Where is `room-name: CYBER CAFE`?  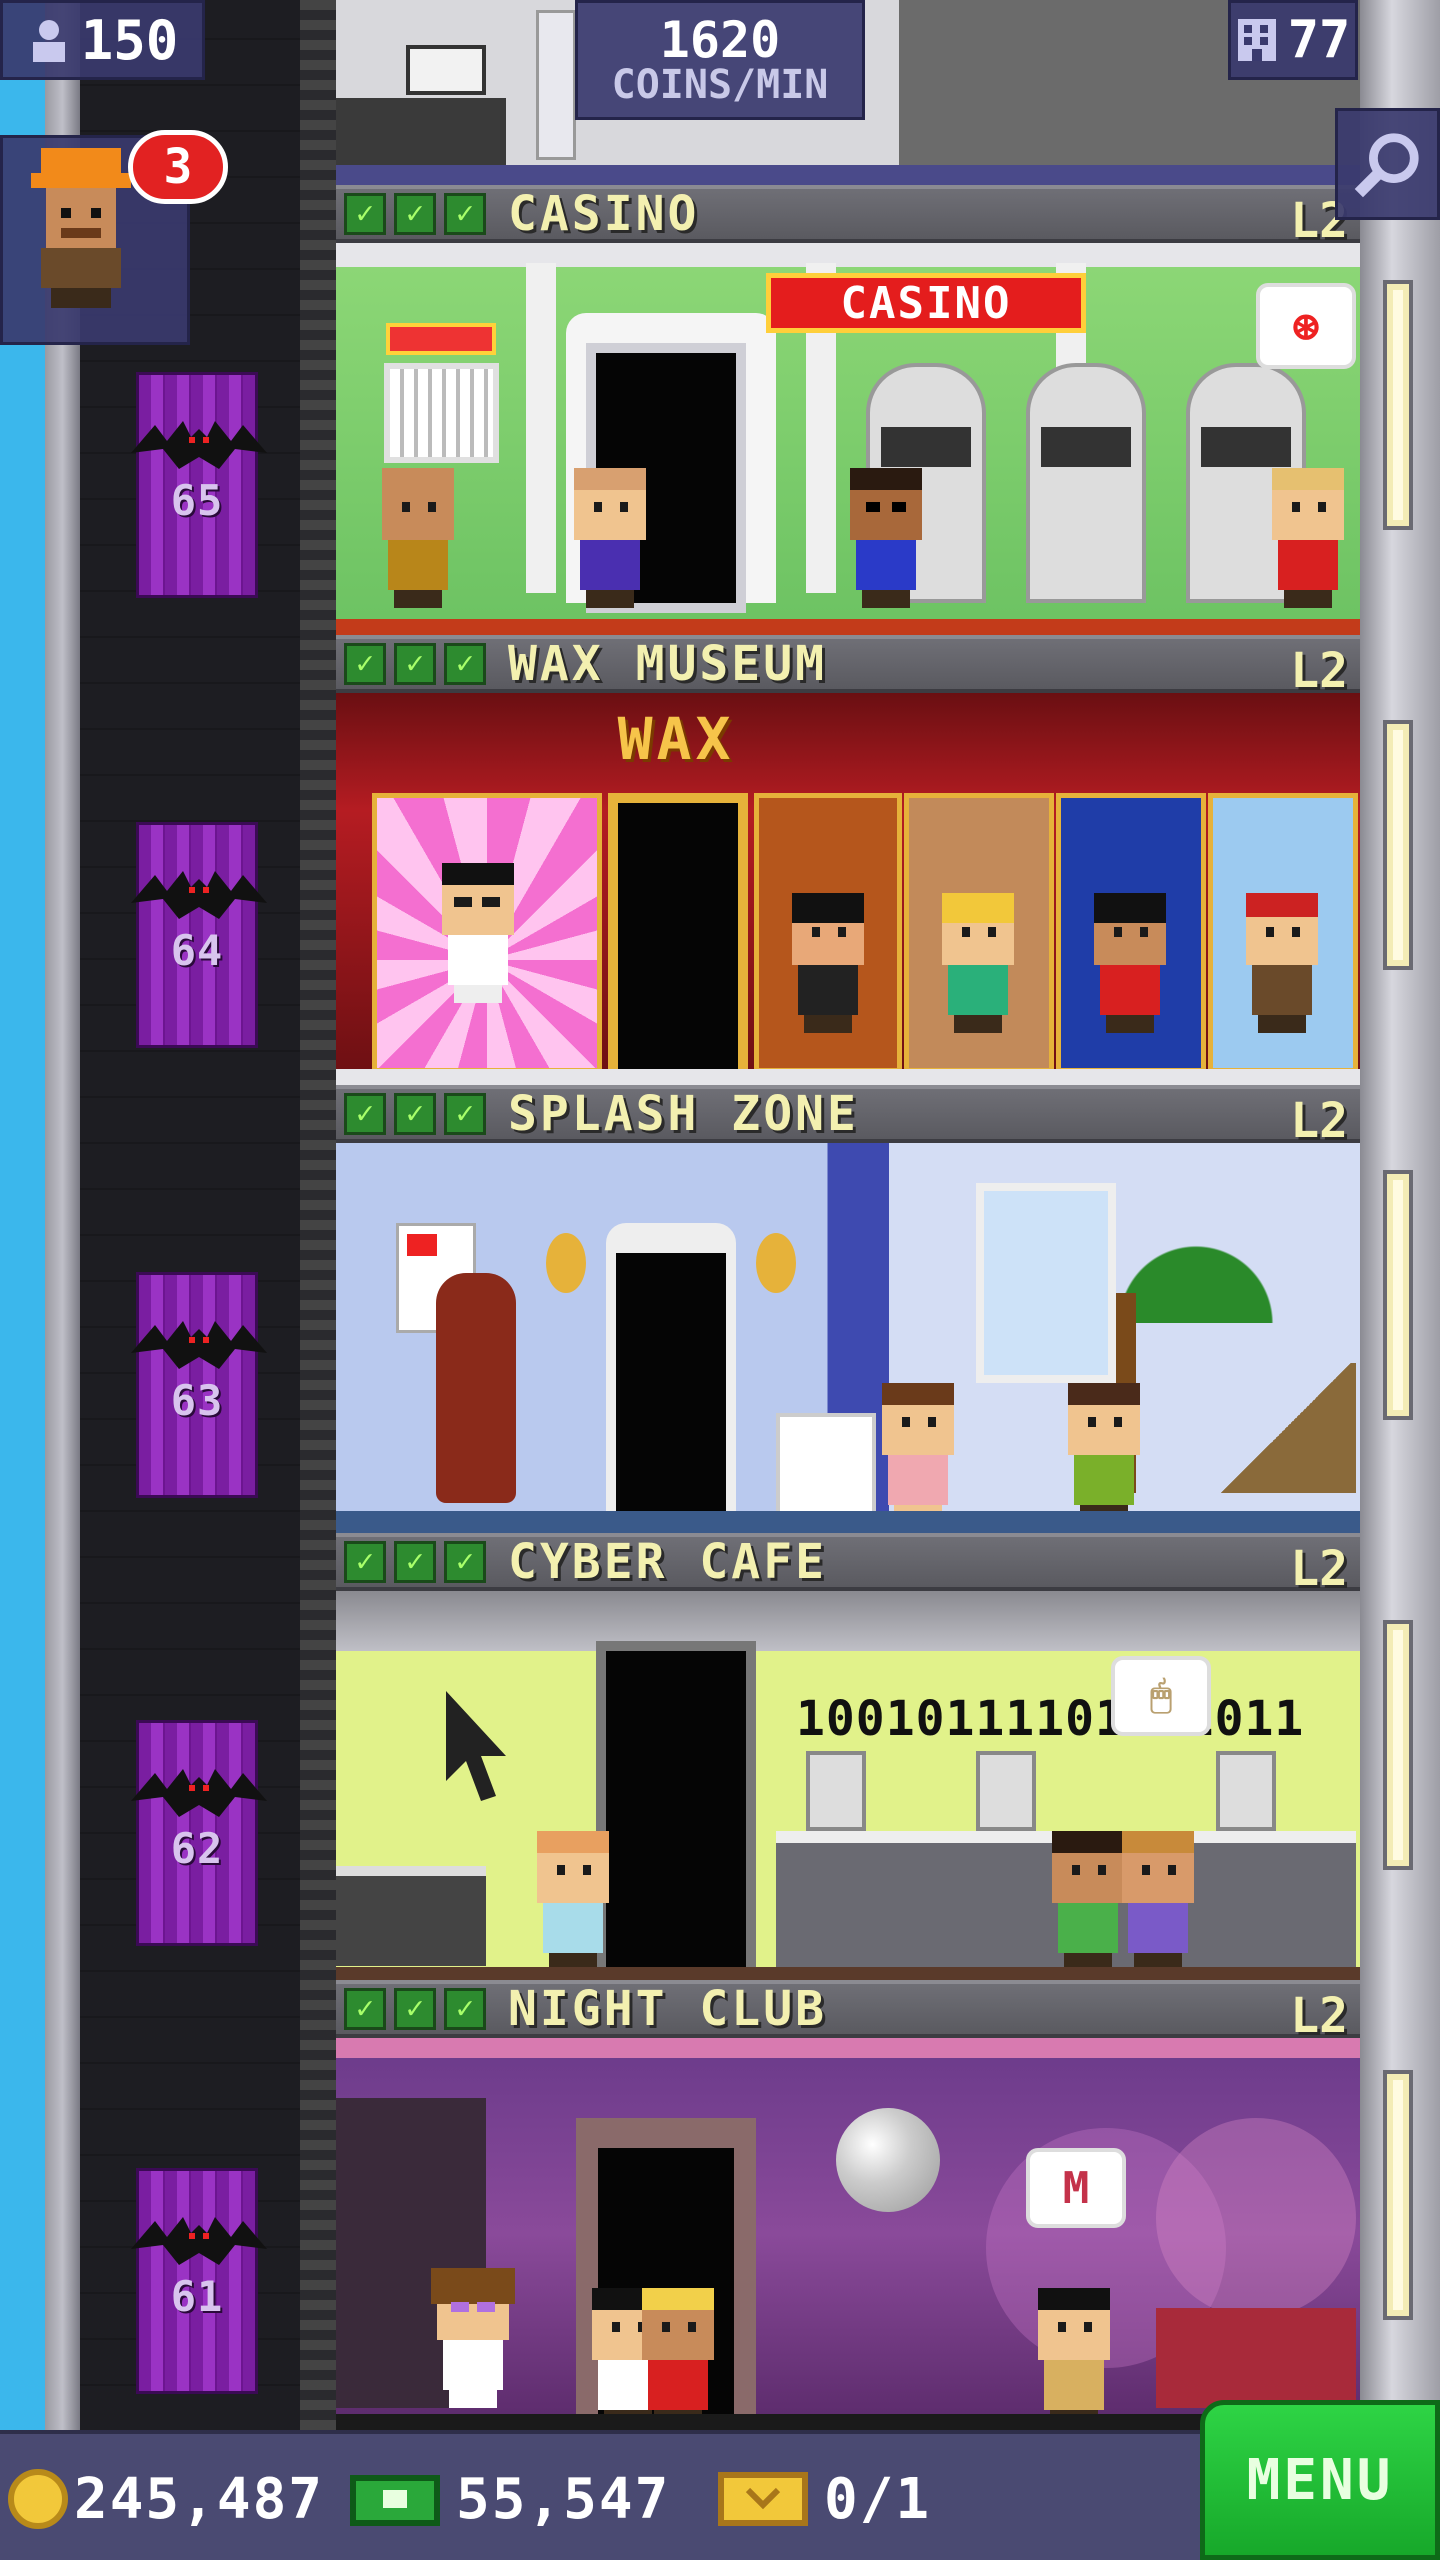
room-name: CYBER CAFE is located at coordinates (667, 1562).